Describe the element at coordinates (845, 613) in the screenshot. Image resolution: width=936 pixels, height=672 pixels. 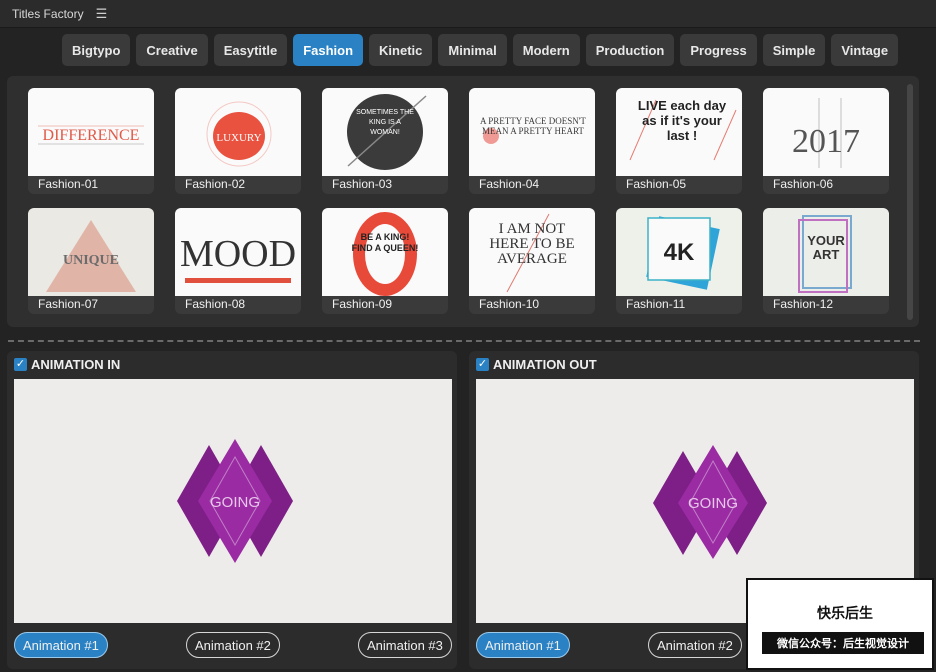
I see `watermark-line-1: 快乐后生` at that location.